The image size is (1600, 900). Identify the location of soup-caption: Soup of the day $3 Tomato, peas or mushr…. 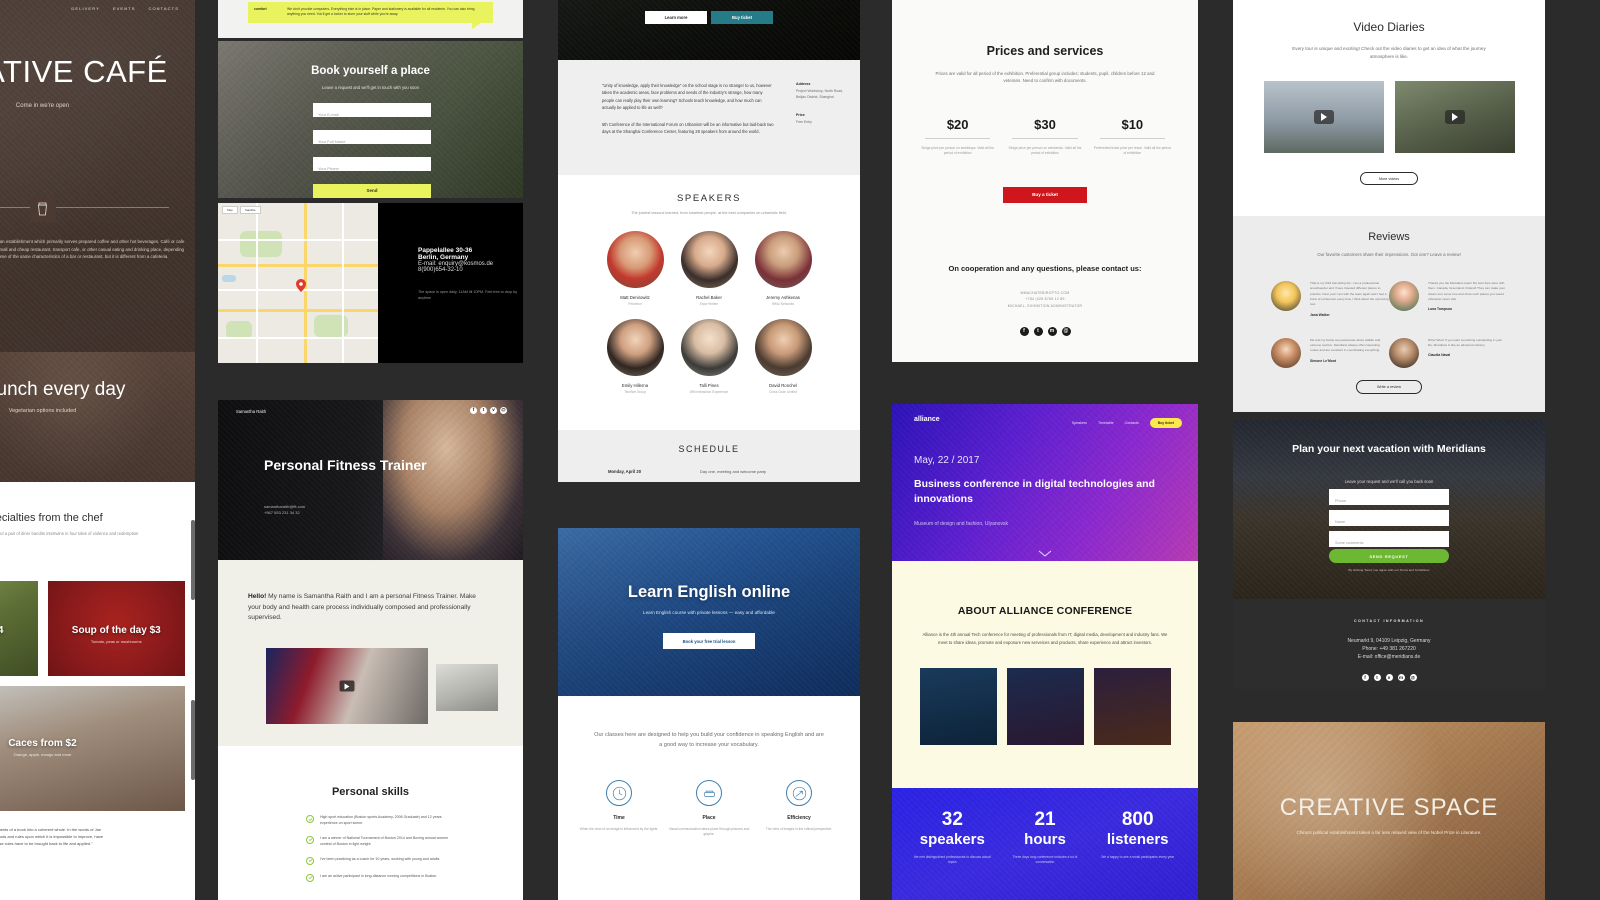
(117, 634).